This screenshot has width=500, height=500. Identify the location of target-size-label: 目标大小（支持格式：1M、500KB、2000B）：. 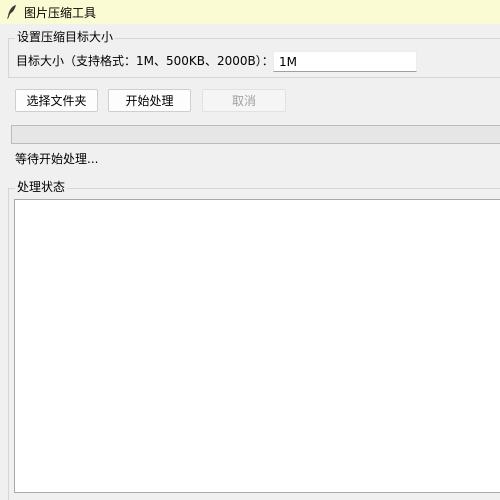
(145, 61).